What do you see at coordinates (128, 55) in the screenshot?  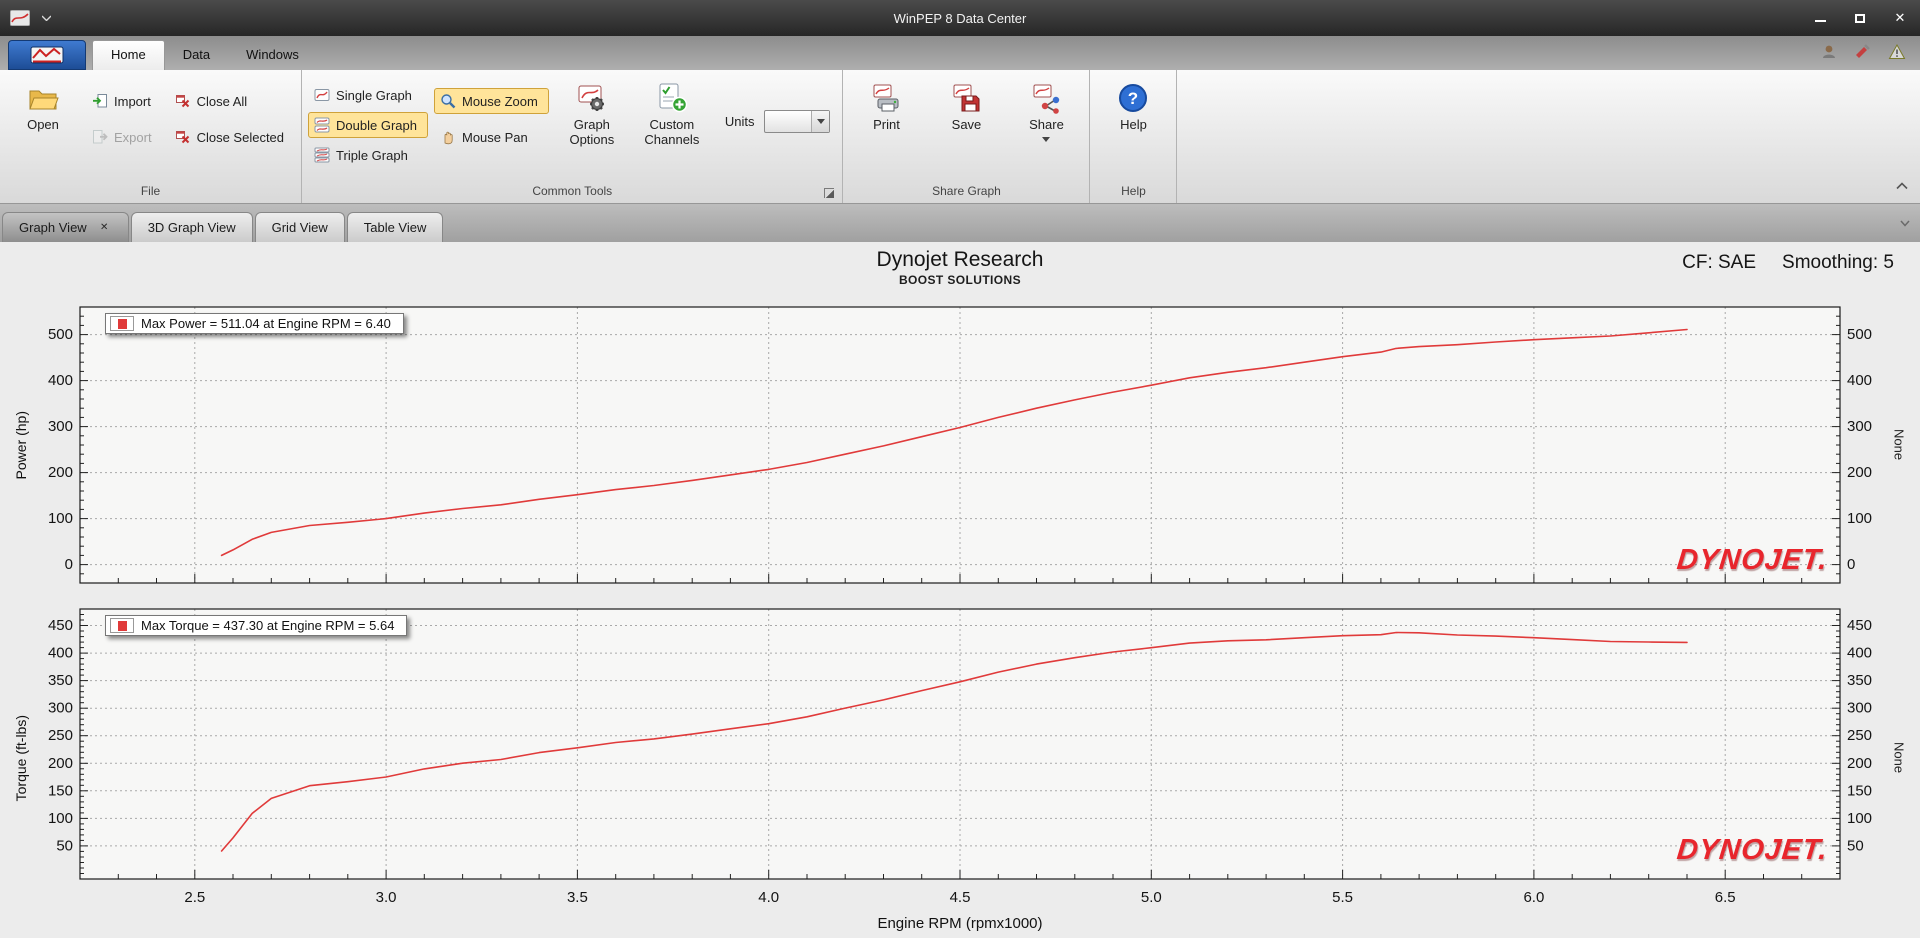 I see `ribbon-tab-home: Home` at bounding box center [128, 55].